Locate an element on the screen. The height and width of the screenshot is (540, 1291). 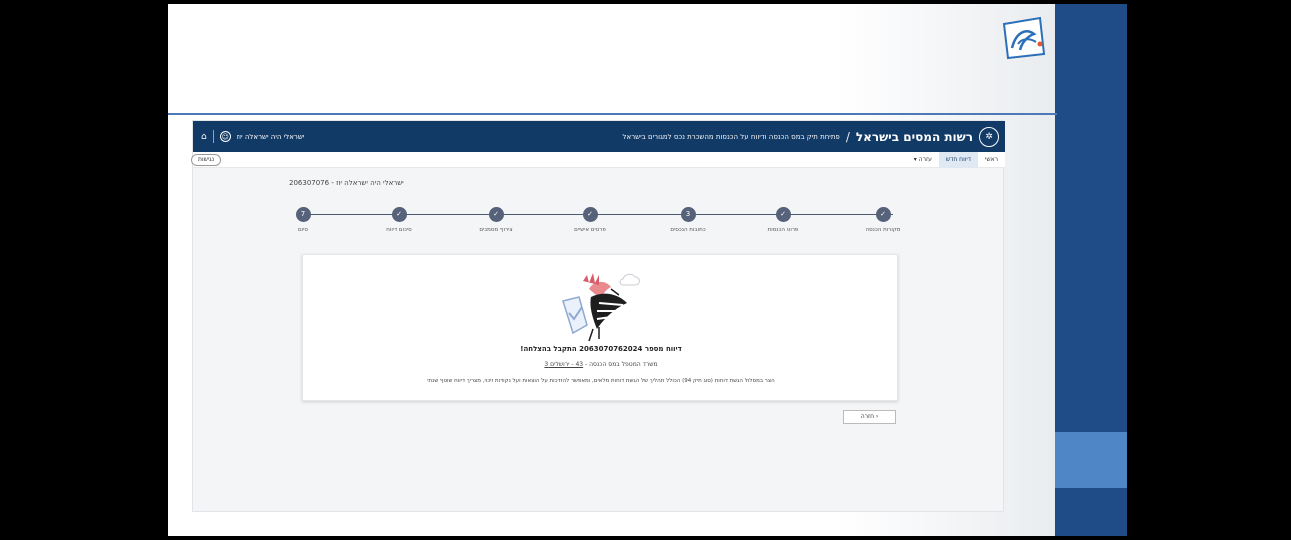
report-success-title: דיווח מספר 2063070762024 התקבל בהצלחה! is located at coordinates (601, 349).